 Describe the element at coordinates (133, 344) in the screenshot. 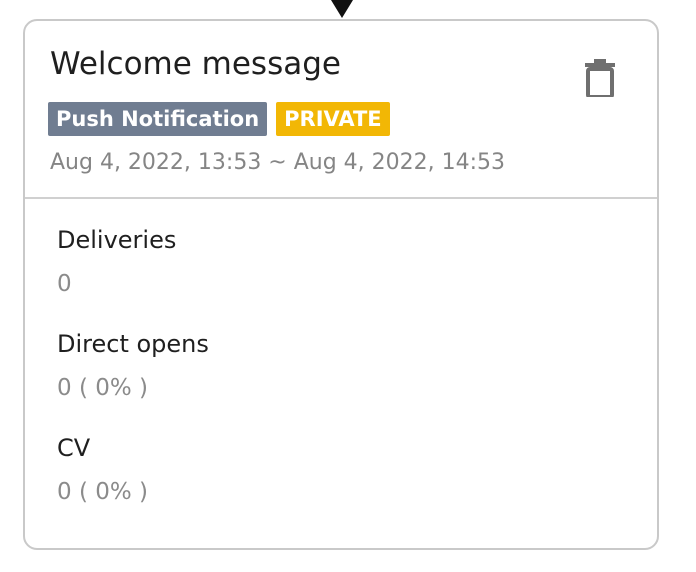

I see `direct-opens-label: Direct opens` at that location.